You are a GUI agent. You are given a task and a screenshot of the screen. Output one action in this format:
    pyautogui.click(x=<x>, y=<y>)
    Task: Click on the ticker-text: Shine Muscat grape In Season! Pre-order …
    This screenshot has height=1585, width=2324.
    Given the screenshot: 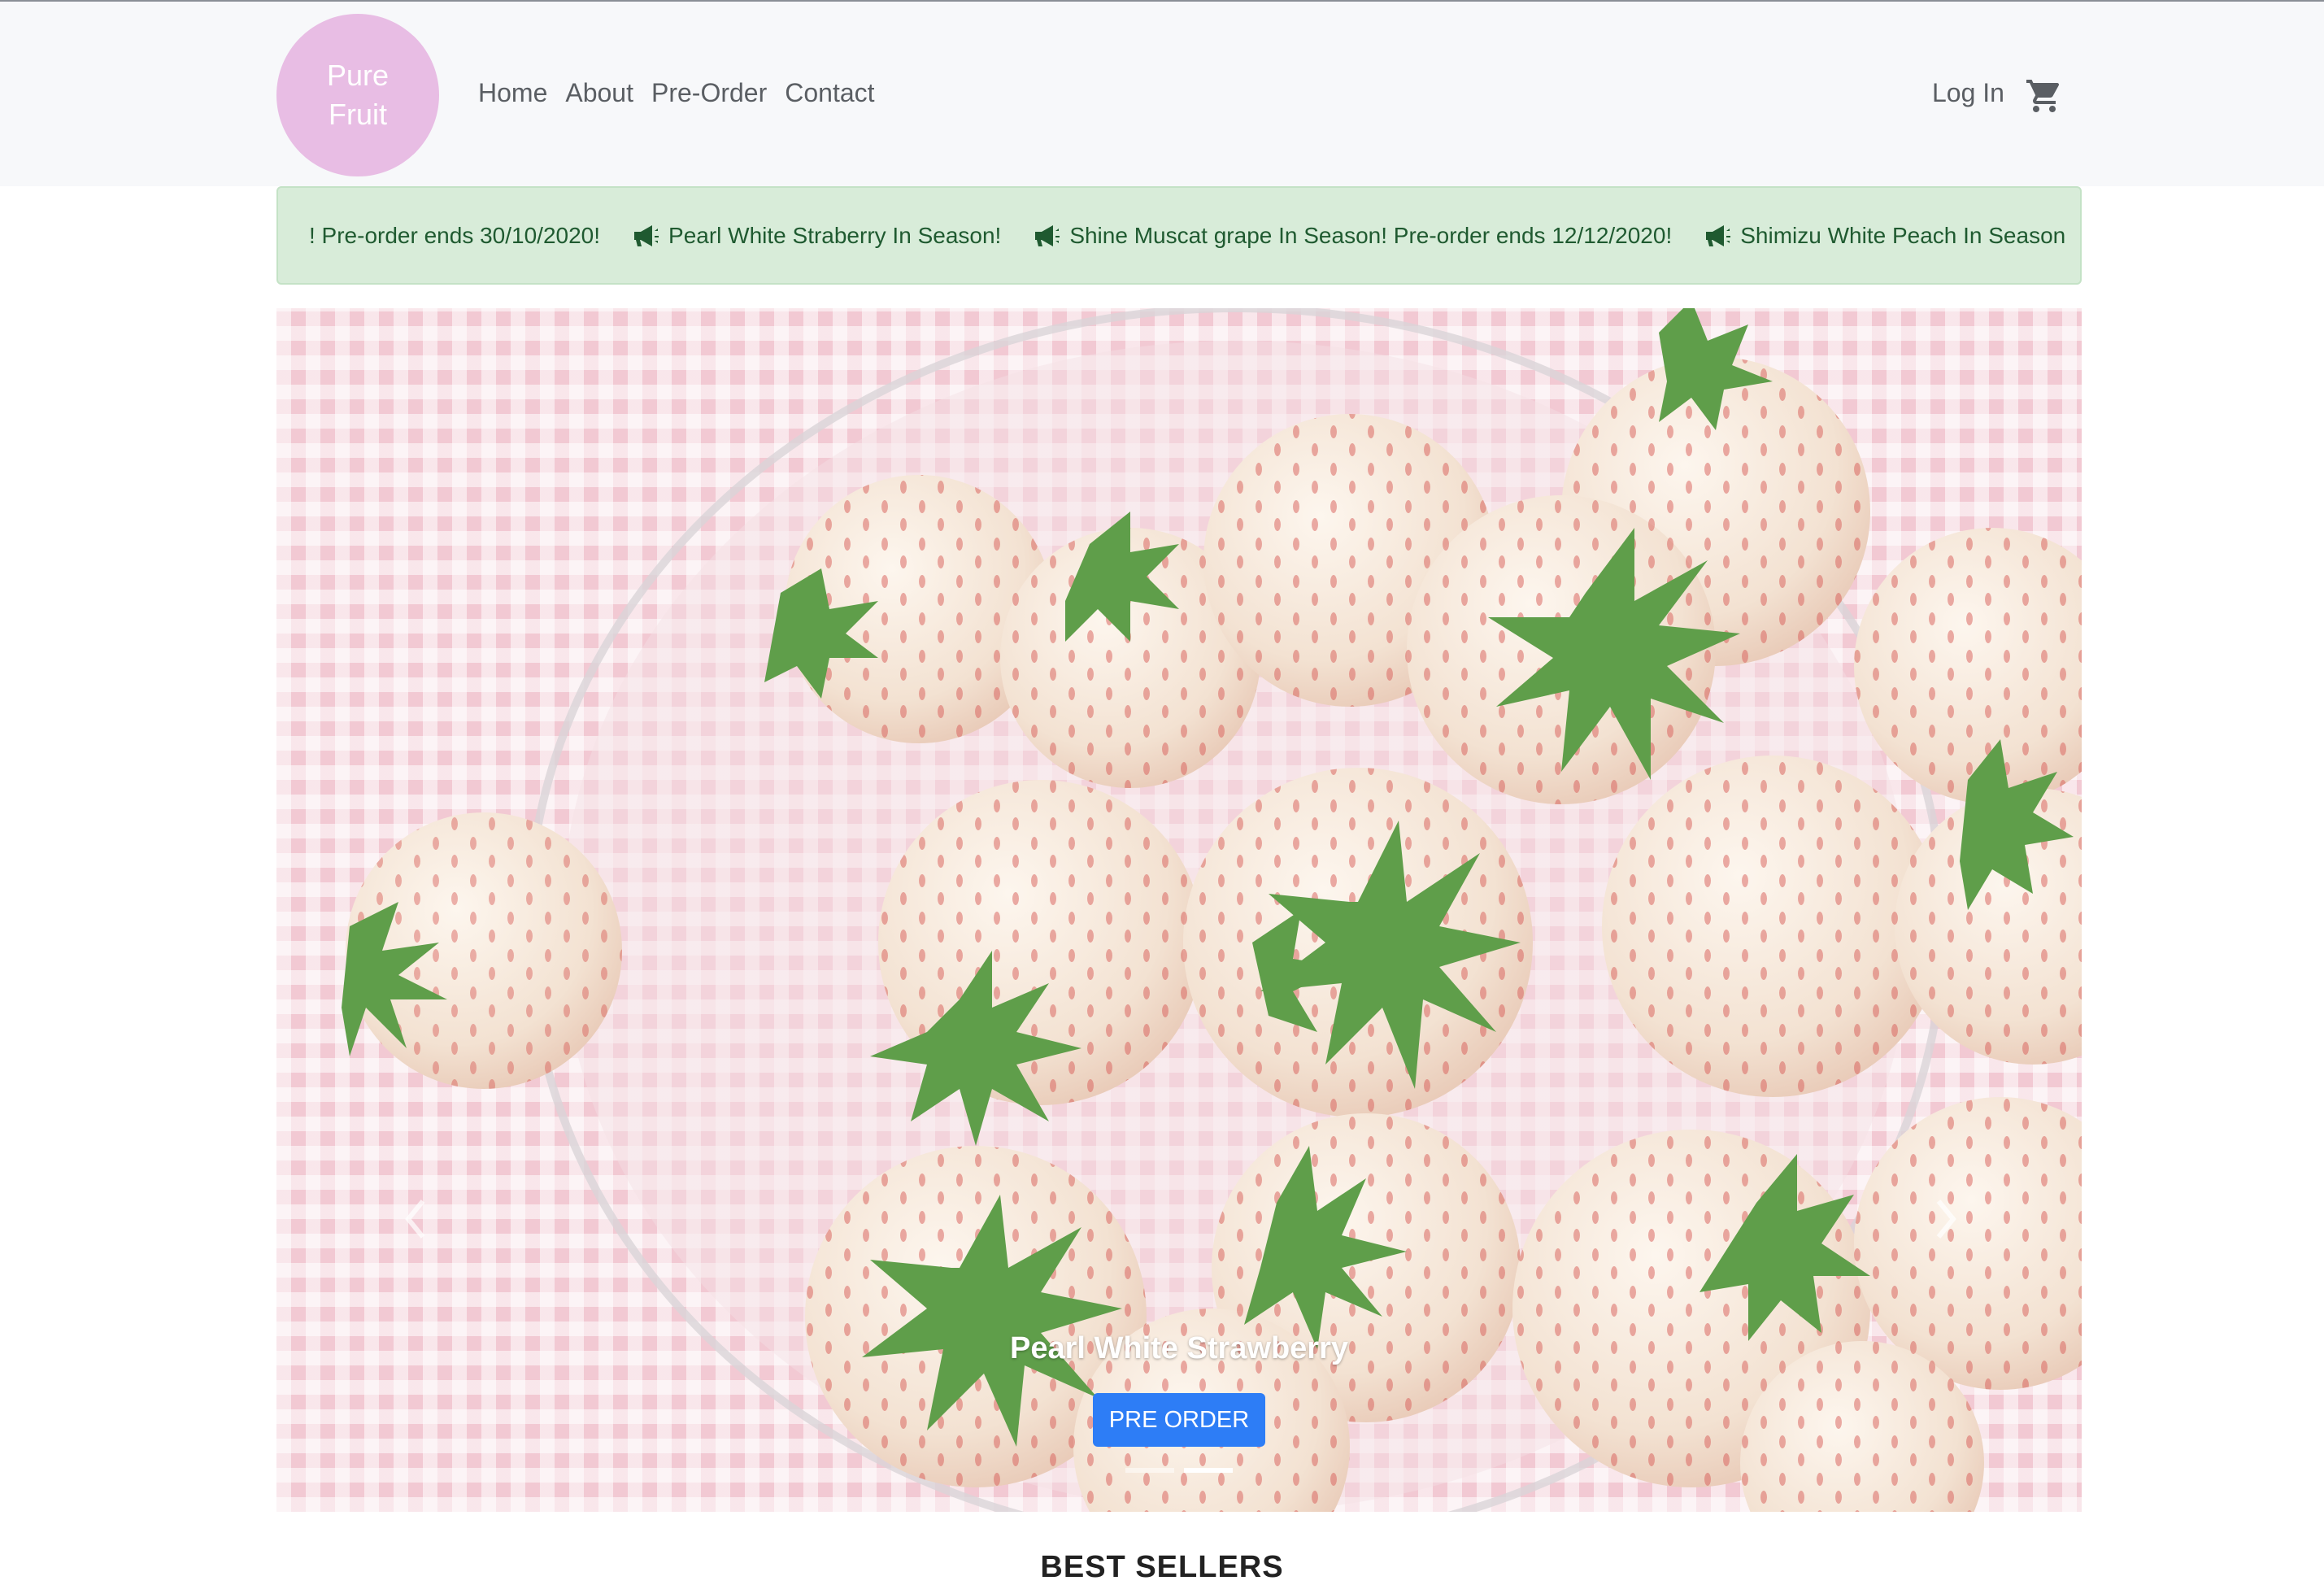 What is the action you would take?
    pyautogui.click(x=1371, y=235)
    